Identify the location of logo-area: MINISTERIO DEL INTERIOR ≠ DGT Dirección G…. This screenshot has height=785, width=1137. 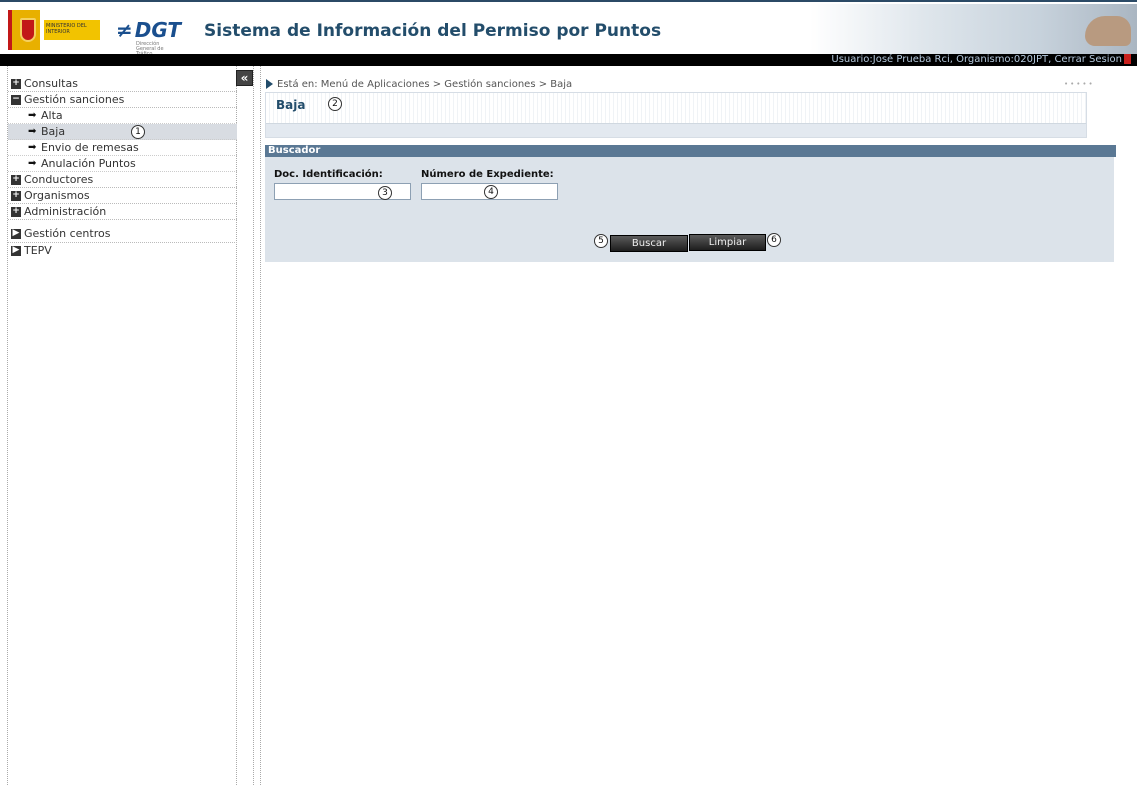
(94, 33).